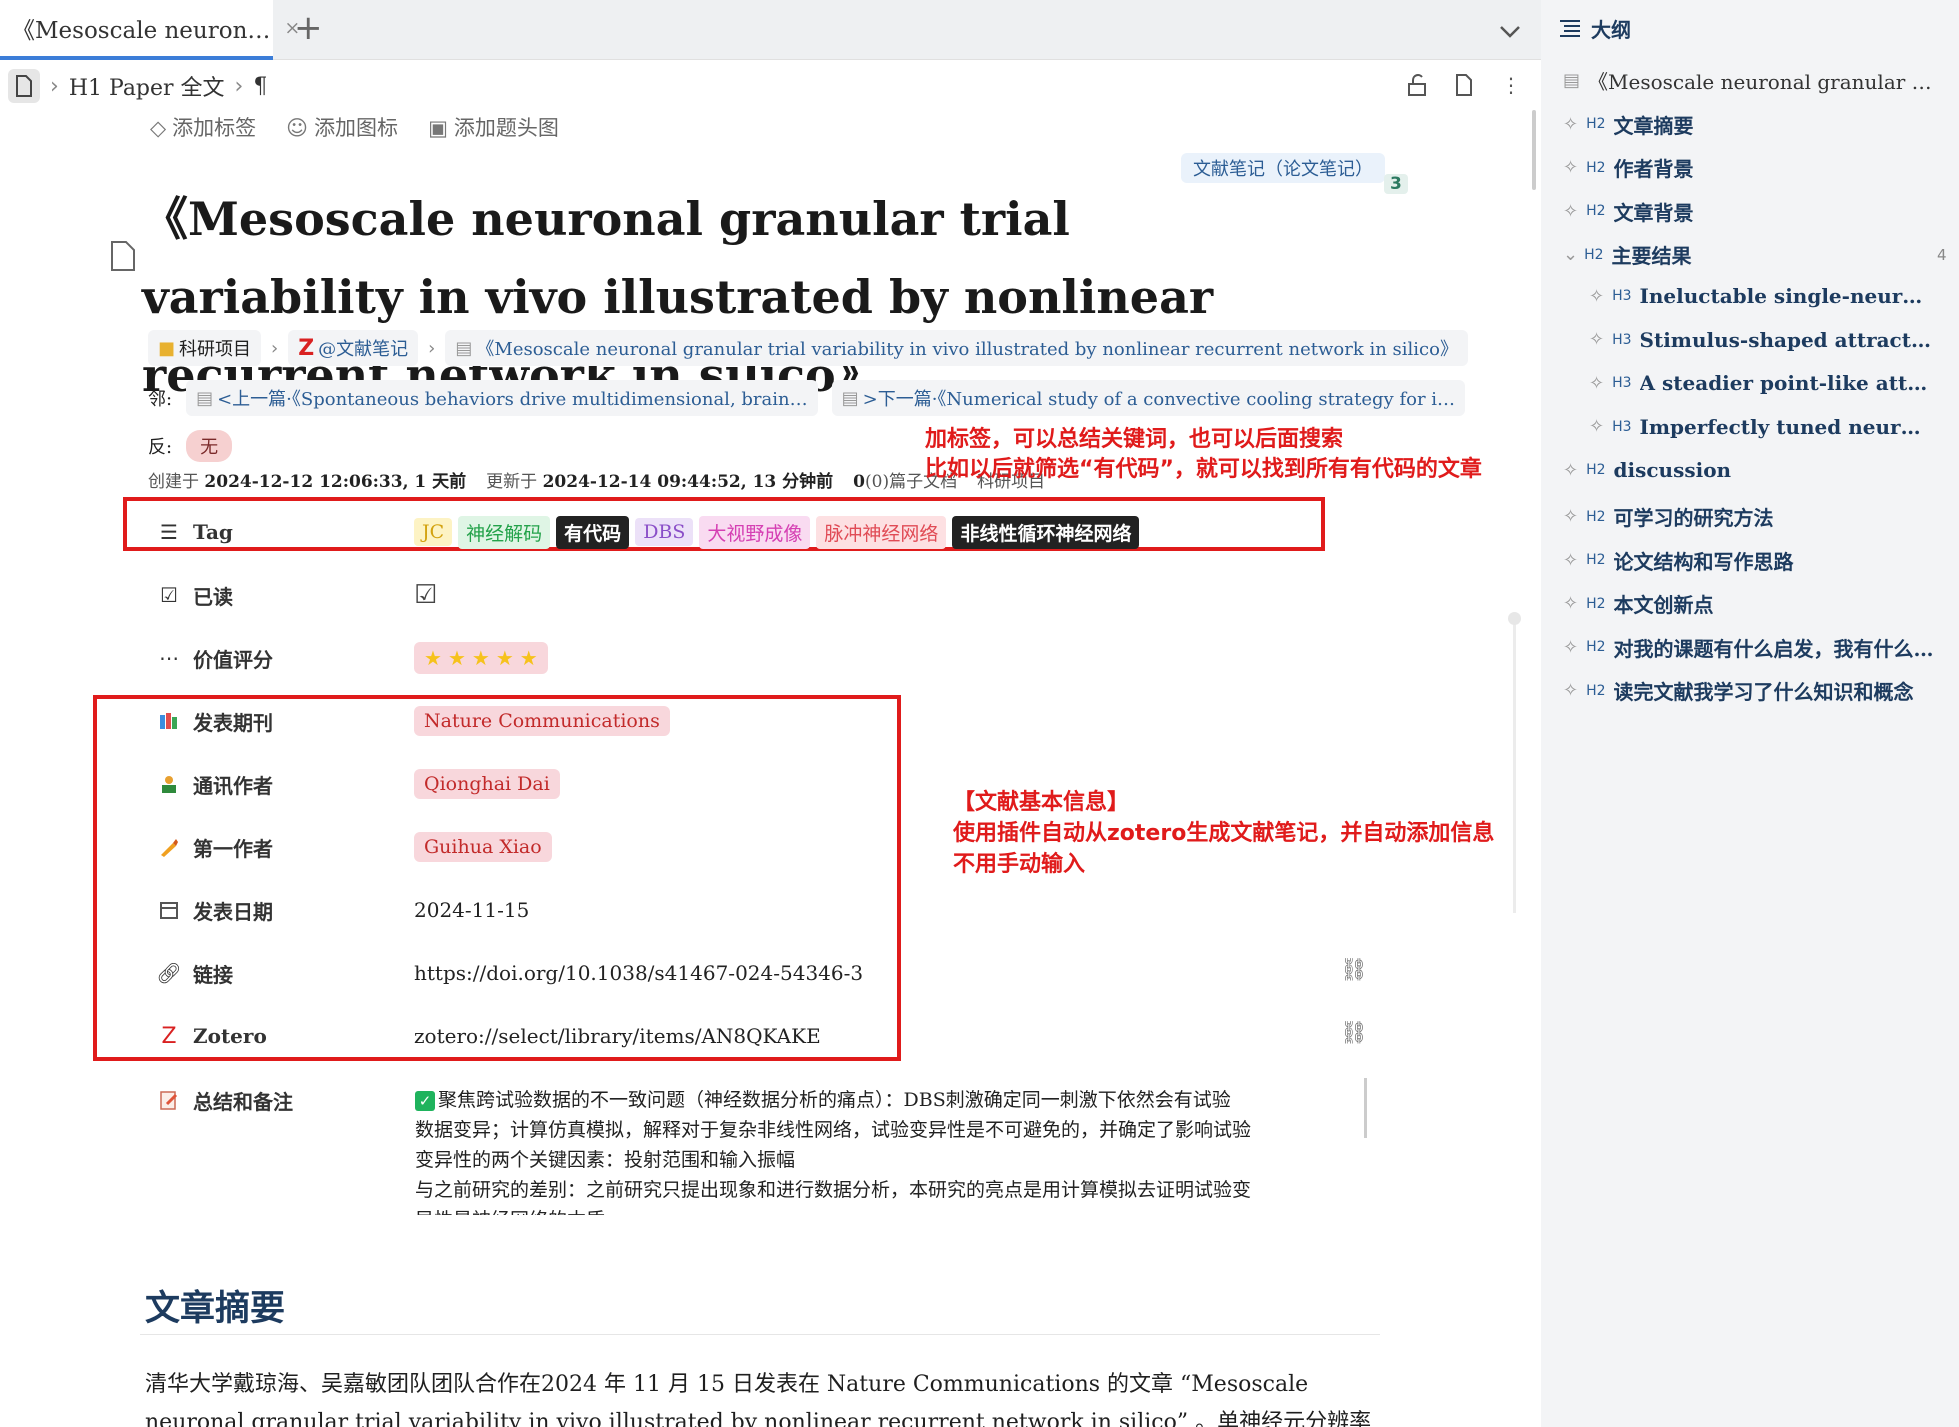 Image resolution: width=1959 pixels, height=1427 pixels. Describe the element at coordinates (160, 399) in the screenshot. I see `neighbors-label: 邻:` at that location.